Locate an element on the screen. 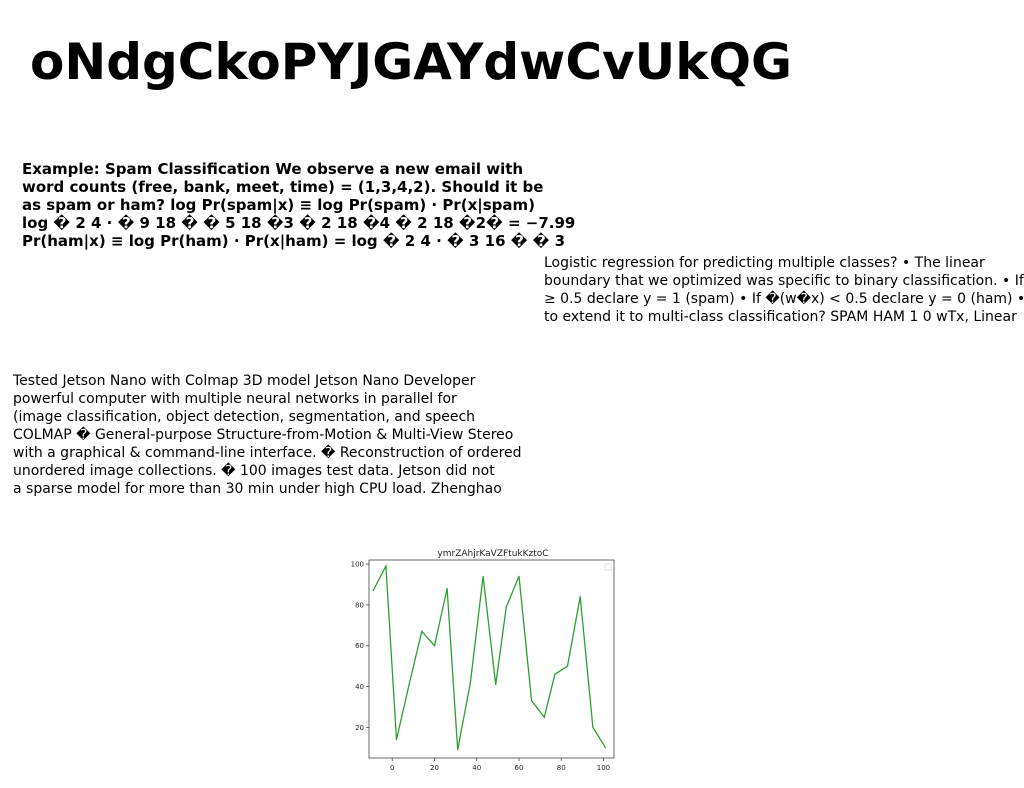  chart-title: ymrZAhjrKaVZFtukKztoC is located at coordinates (492, 554).